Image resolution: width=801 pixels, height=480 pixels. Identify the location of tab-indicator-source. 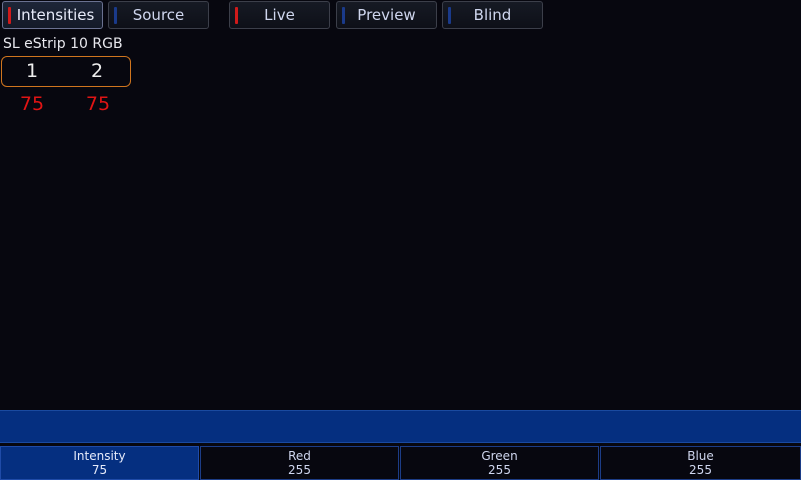
(115, 15).